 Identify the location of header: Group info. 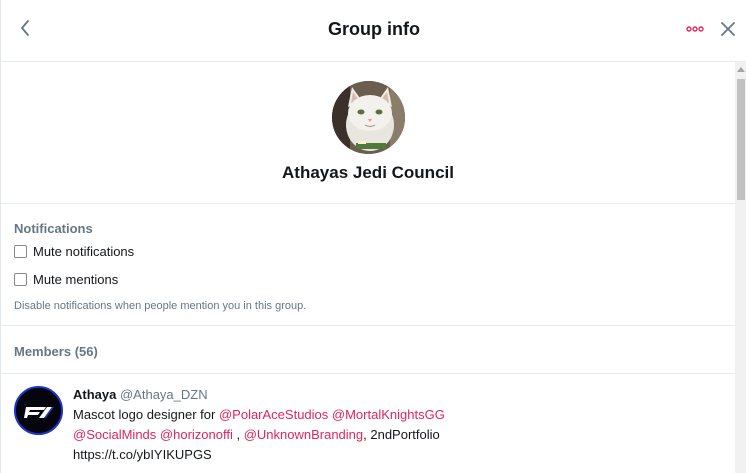
(373, 31).